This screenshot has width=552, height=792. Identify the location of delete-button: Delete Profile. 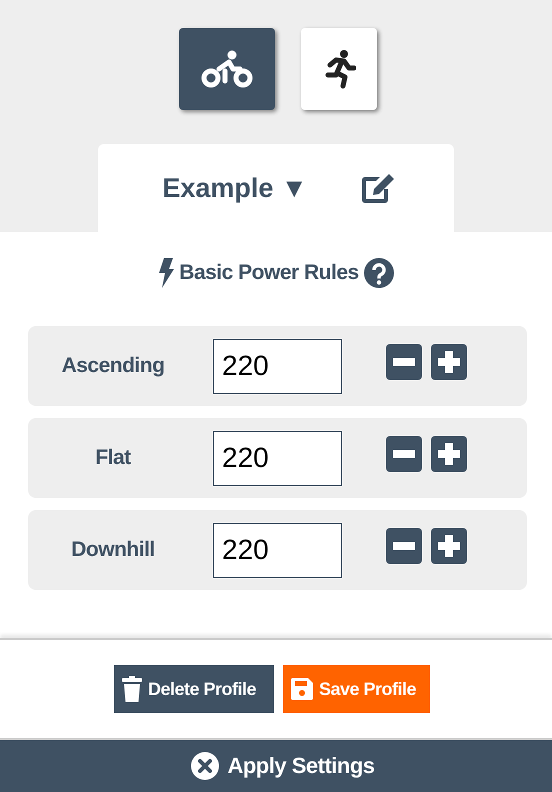
(194, 689).